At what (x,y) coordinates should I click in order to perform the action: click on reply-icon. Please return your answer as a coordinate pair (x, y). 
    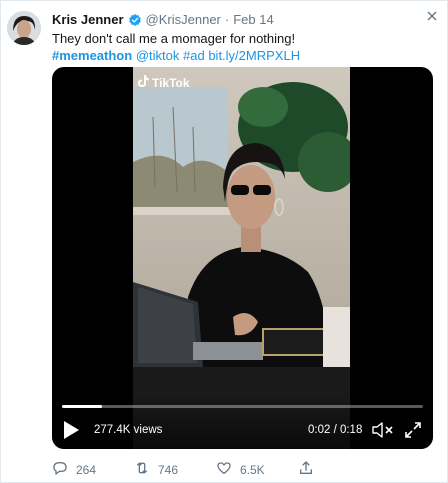
    Looking at the image, I should click on (60, 469).